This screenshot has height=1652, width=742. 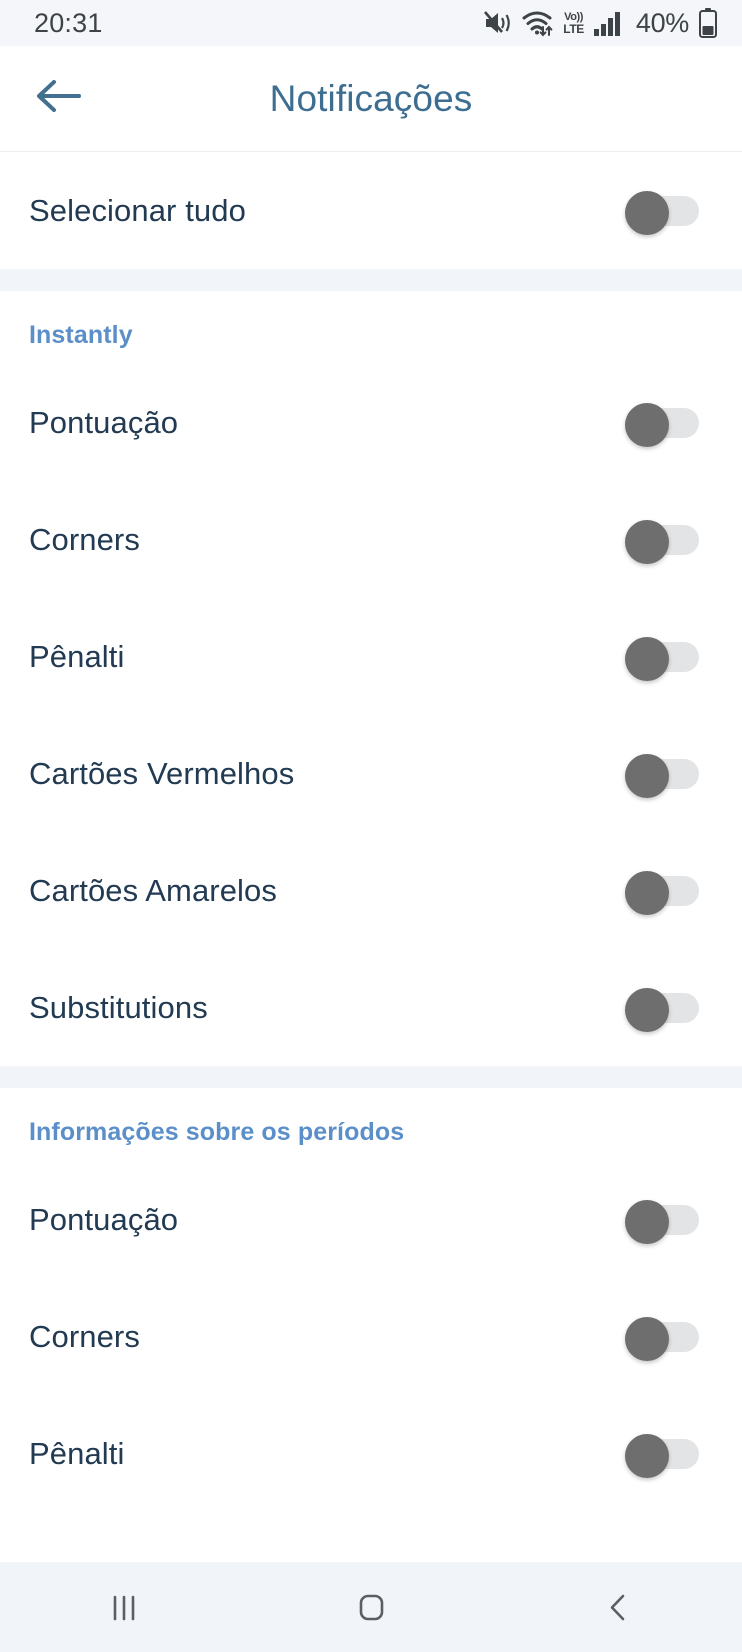 I want to click on row-instantly-corners: Corners, so click(x=371, y=539).